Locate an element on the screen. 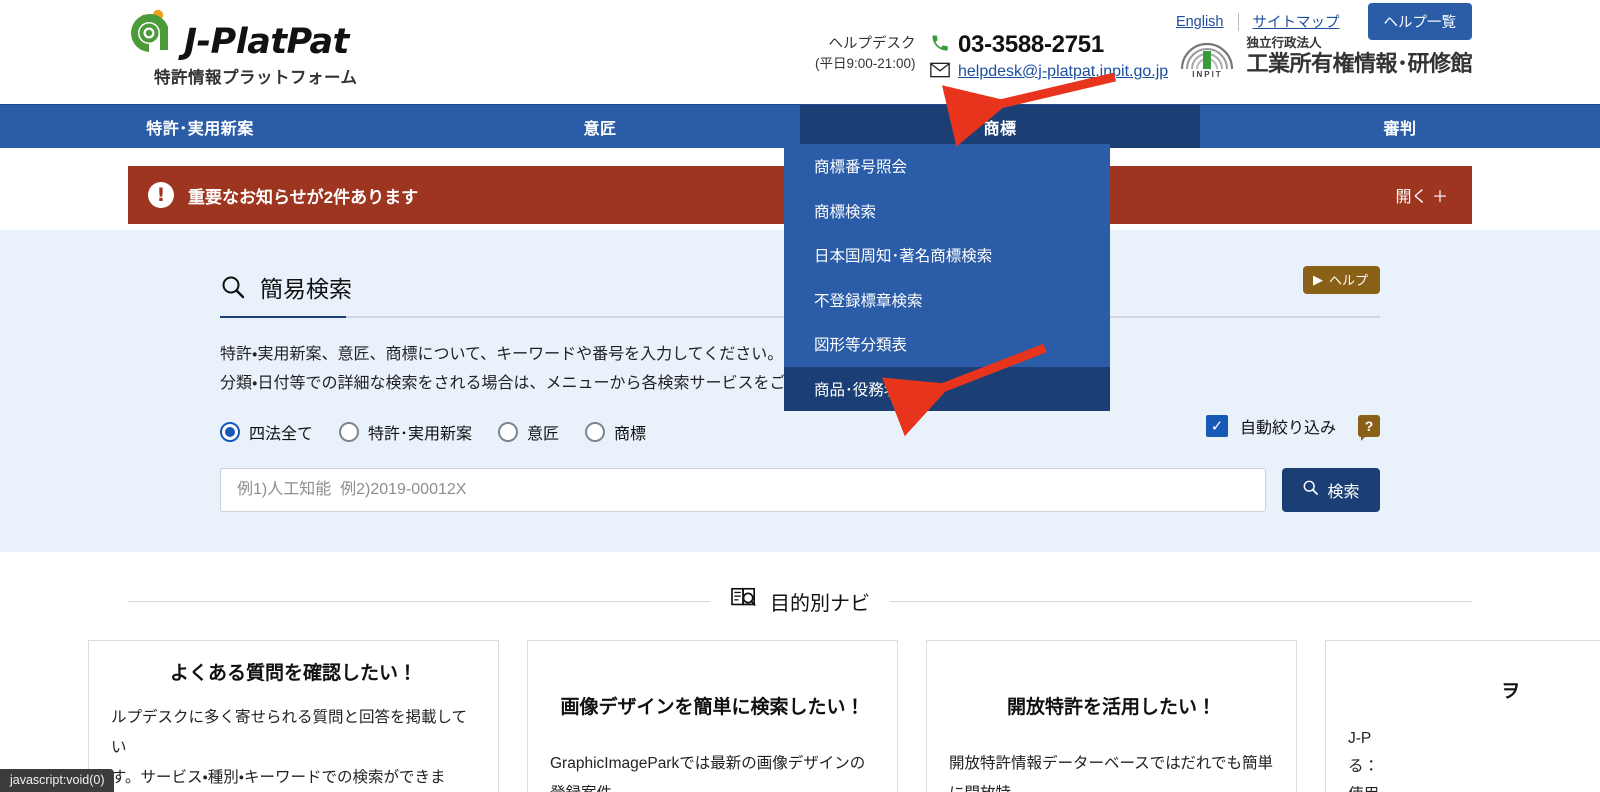  email-row: helpdesk@j-platpat.inpit.go.jp is located at coordinates (1049, 72).